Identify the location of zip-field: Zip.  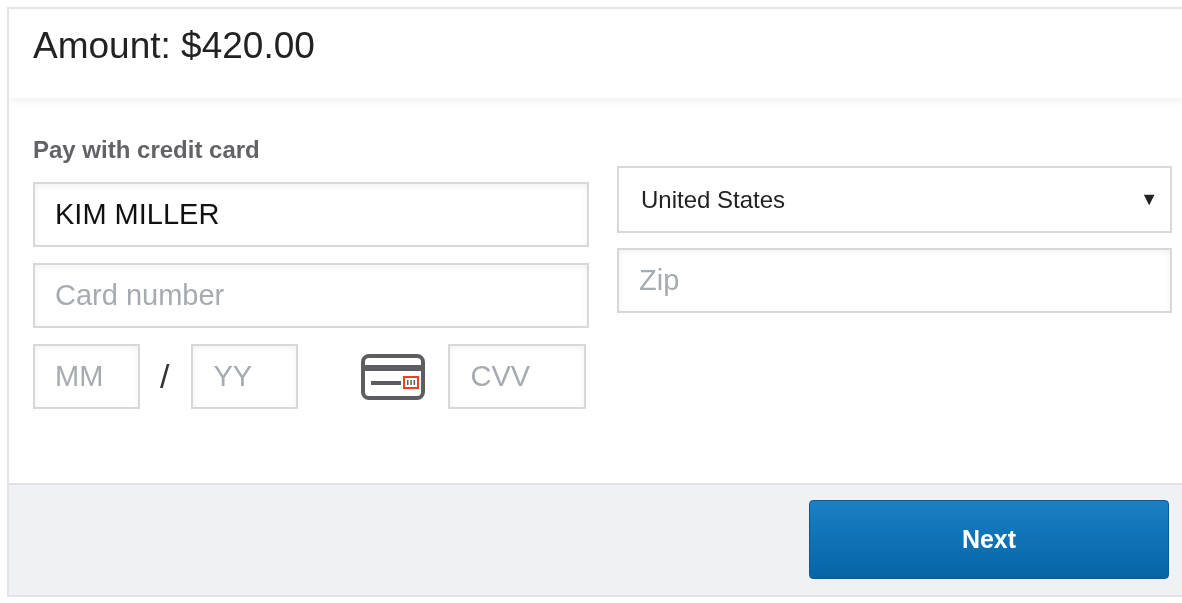
(894, 280).